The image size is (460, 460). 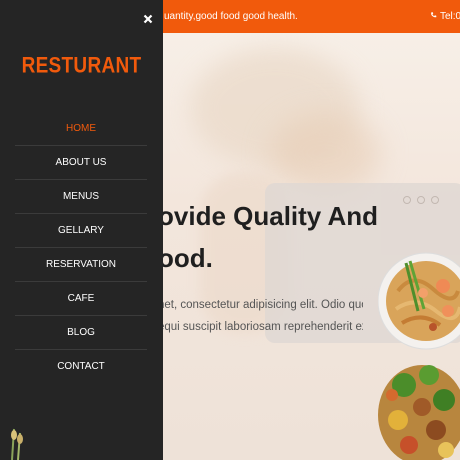 I want to click on hero-background-blur, so click(x=325, y=153).